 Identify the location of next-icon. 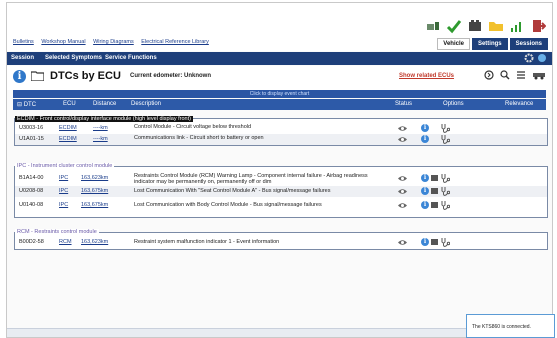
(489, 75).